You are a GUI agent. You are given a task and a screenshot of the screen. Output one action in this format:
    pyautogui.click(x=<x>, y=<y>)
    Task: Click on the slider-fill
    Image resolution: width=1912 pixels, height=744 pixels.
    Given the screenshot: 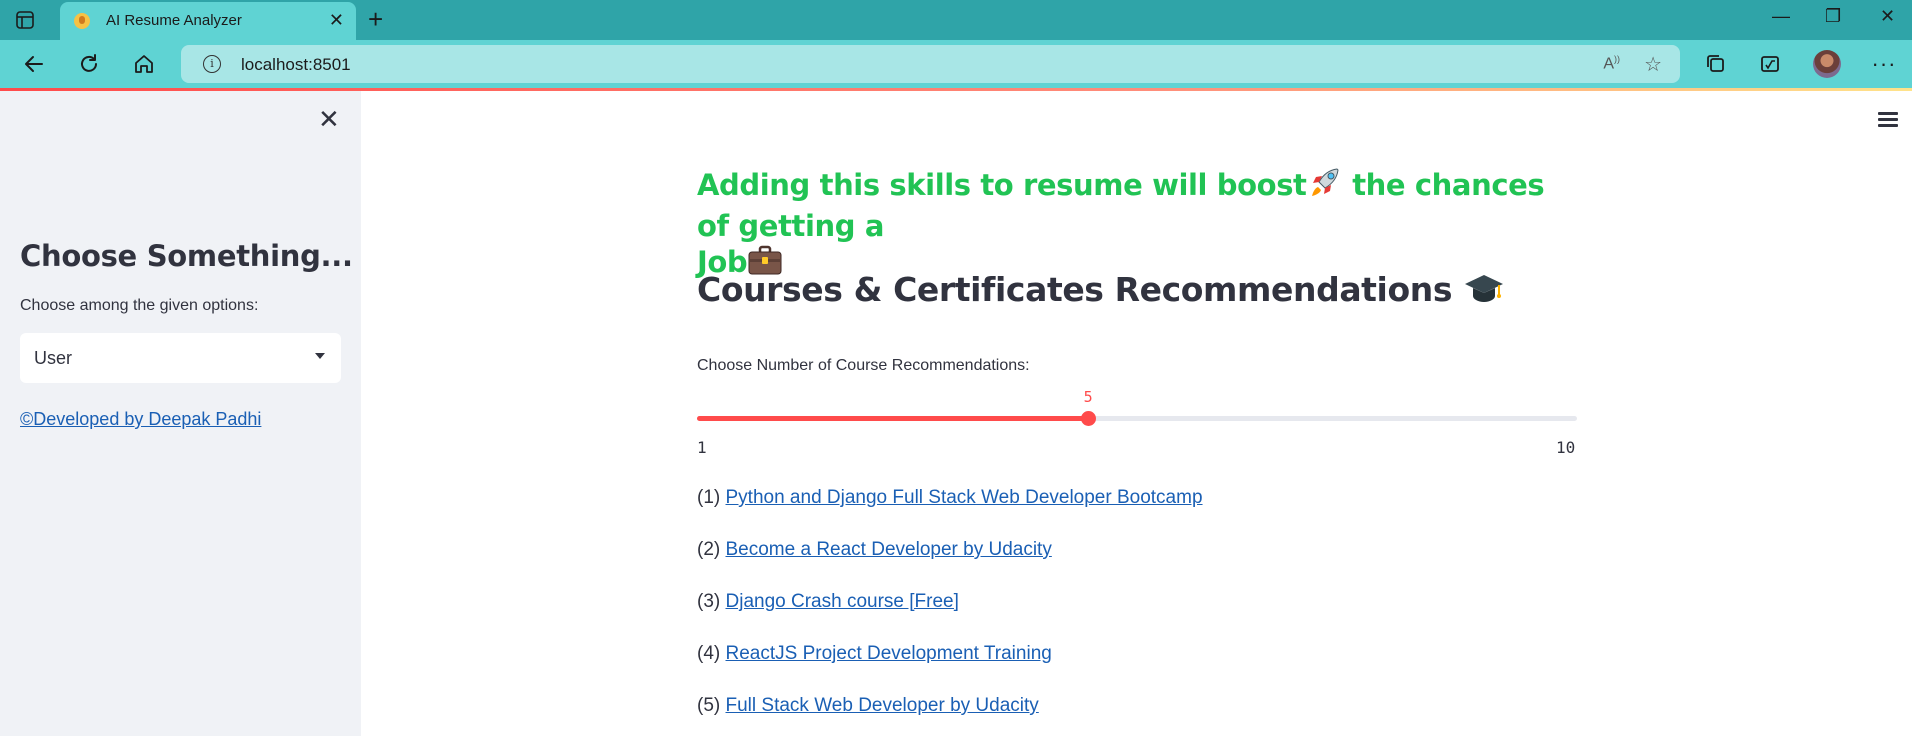 What is the action you would take?
    pyautogui.click(x=893, y=418)
    